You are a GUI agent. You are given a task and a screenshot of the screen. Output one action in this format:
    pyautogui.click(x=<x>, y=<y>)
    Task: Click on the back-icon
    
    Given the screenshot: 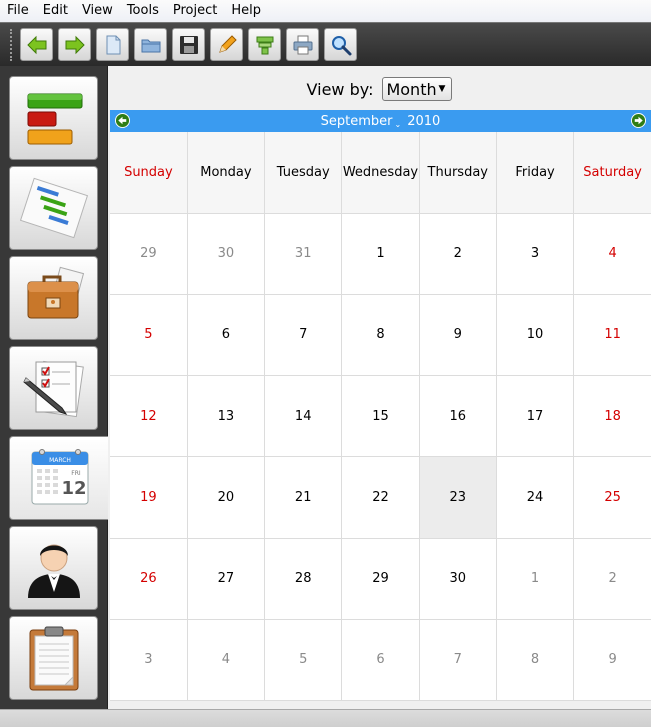 What is the action you would take?
    pyautogui.click(x=36, y=44)
    